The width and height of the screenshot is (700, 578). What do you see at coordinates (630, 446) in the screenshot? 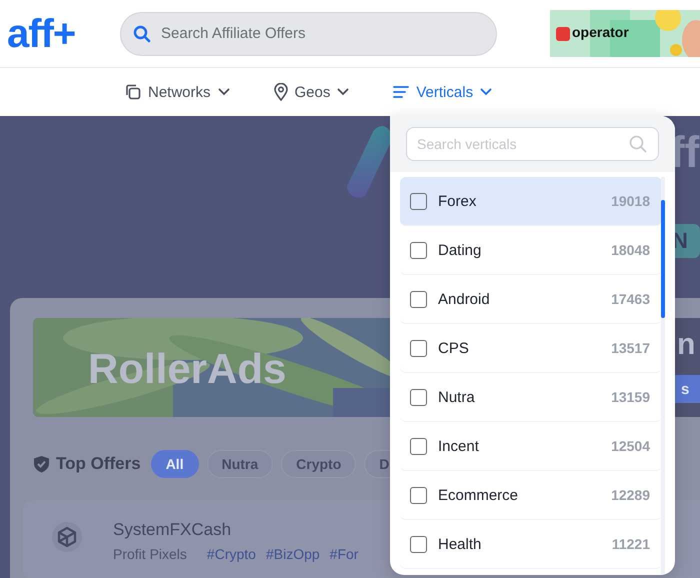
I see `option-count: 12504` at bounding box center [630, 446].